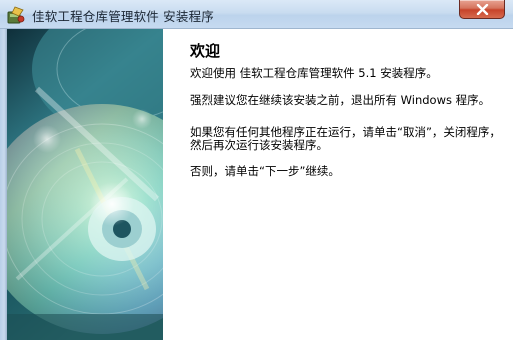  Describe the element at coordinates (345, 138) in the screenshot. I see `cancel-instructions: 如果您有任何其他程序正在运行，请单击“取消”，关闭程序，然后再次运行该安装程序。` at that location.